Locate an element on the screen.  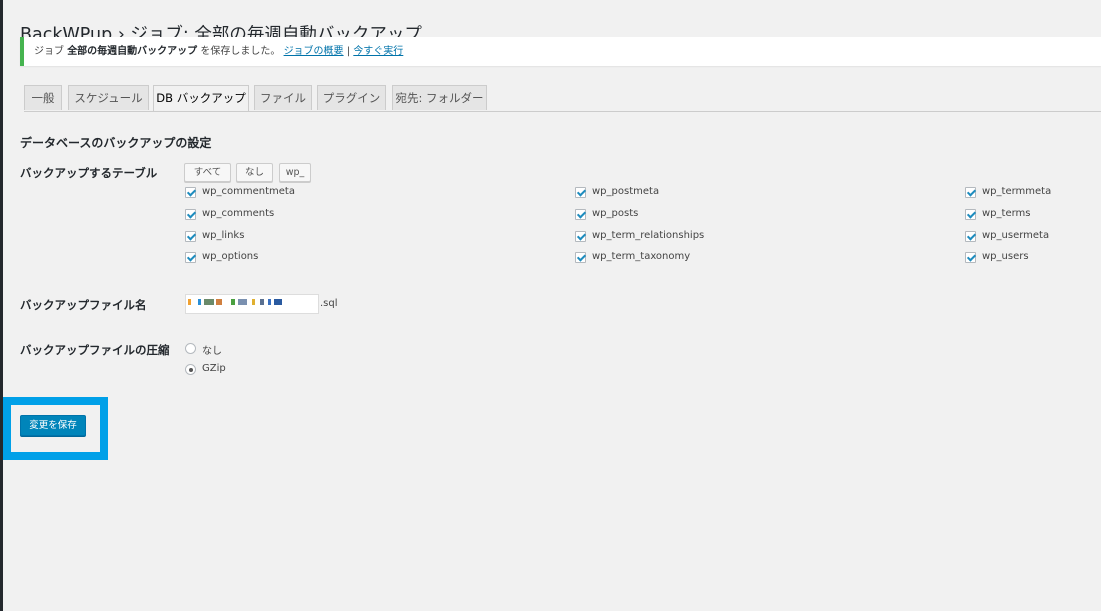
tables-label: バックアップするテーブル is located at coordinates (89, 173).